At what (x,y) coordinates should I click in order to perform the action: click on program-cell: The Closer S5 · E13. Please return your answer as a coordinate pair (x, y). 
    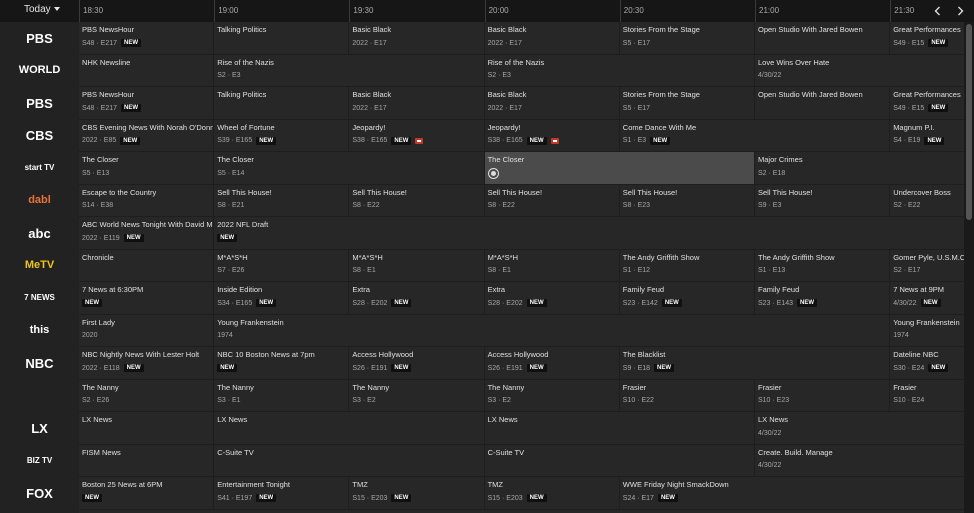
    Looking at the image, I should click on (147, 168).